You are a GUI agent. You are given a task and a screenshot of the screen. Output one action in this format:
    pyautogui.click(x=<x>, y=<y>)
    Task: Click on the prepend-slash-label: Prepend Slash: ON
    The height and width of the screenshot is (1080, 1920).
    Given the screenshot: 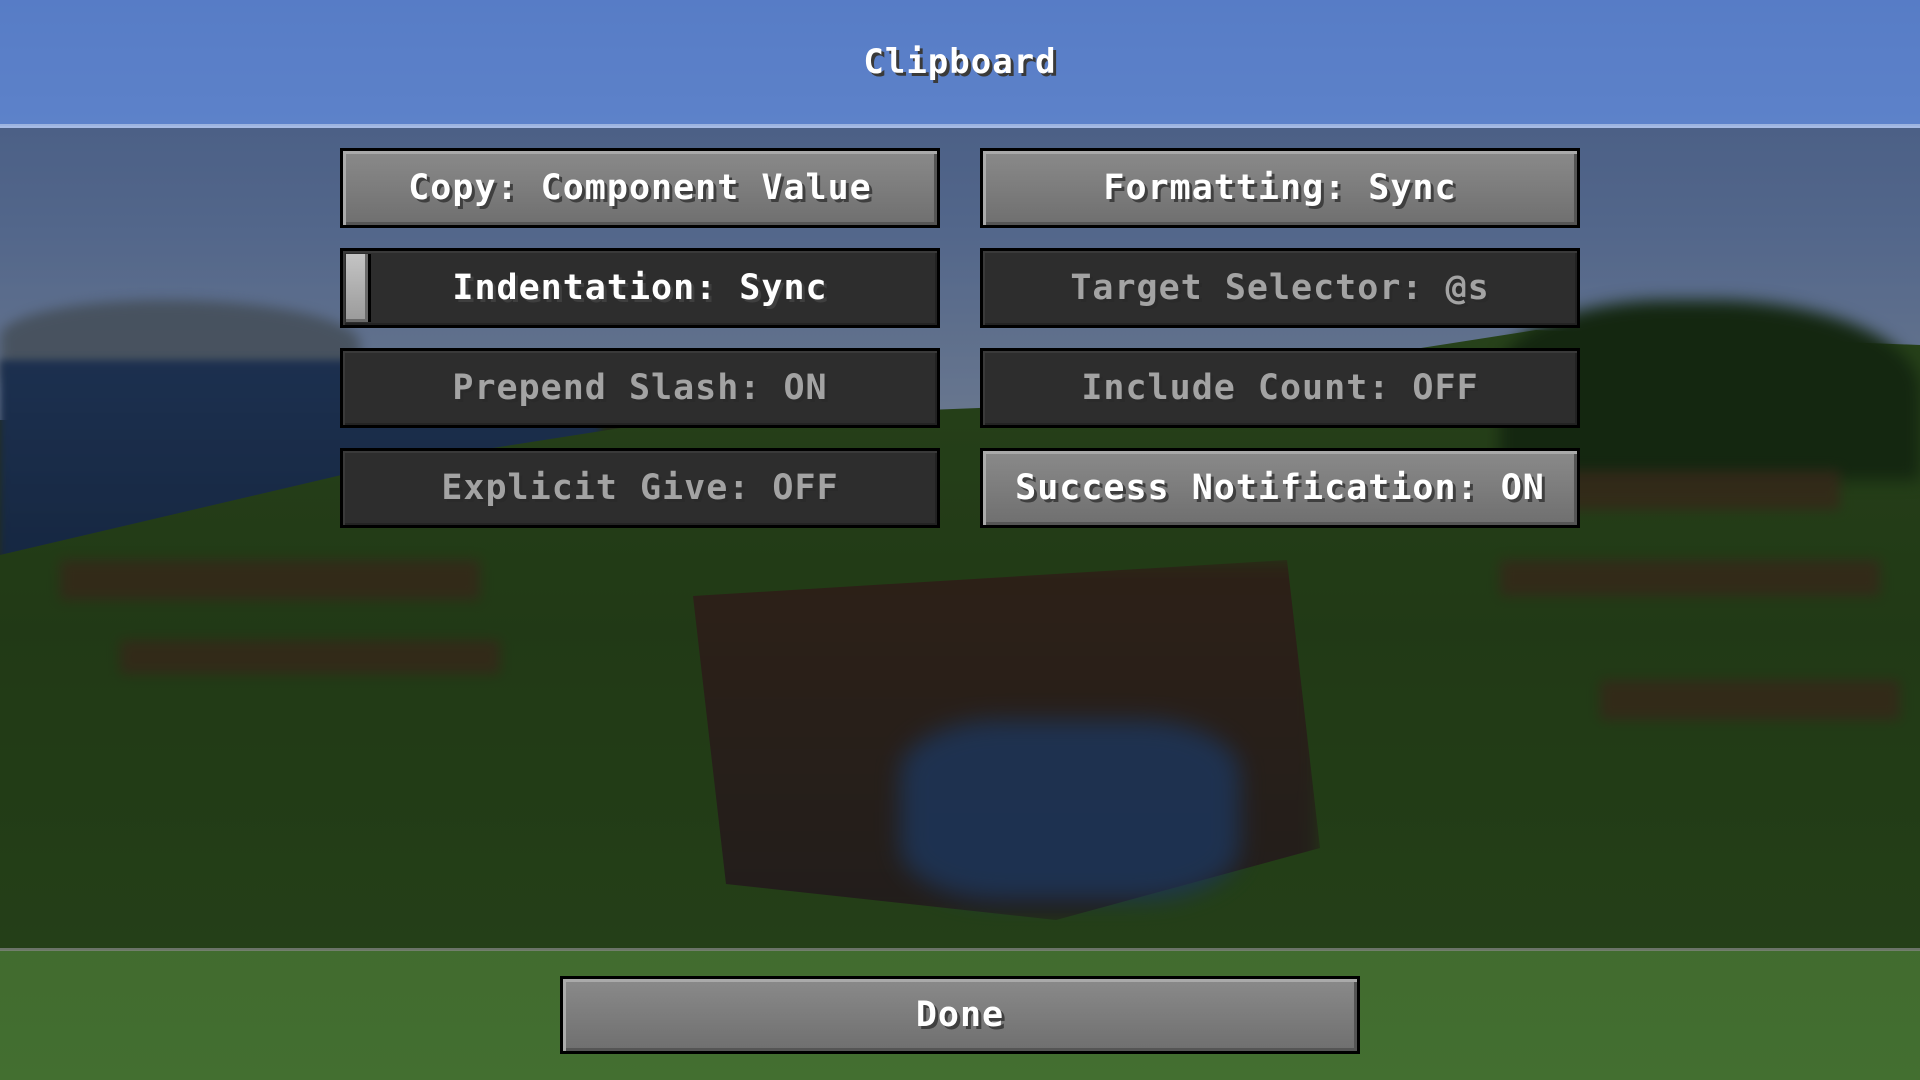 What is the action you would take?
    pyautogui.click(x=640, y=388)
    